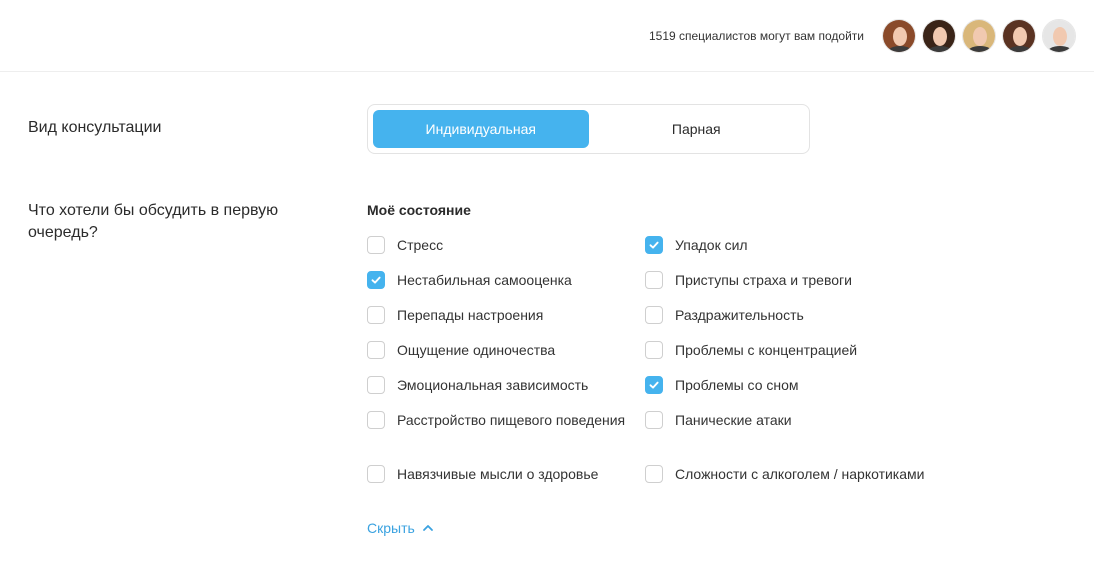  Describe the element at coordinates (815, 385) in the screenshot. I see `topic-checkbox-item: Проблемы со сном` at that location.